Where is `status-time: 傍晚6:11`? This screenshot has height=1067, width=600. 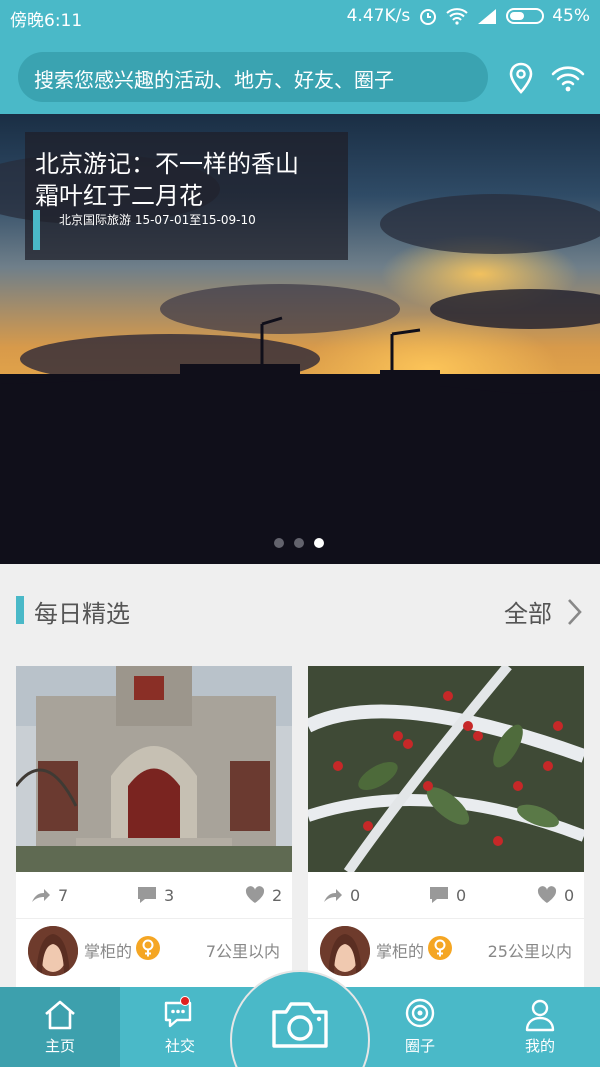 status-time: 傍晚6:11 is located at coordinates (46, 21).